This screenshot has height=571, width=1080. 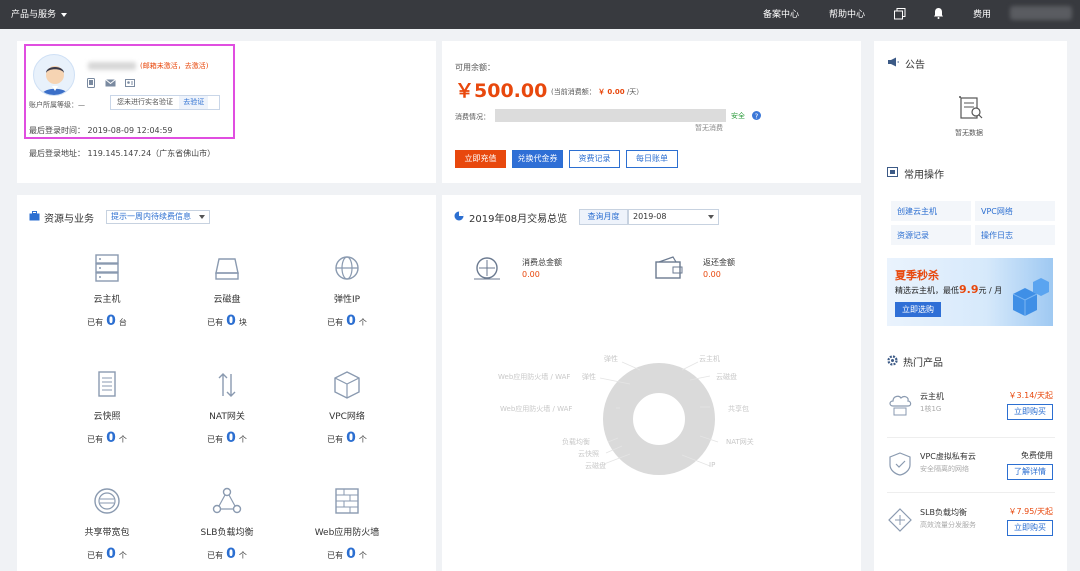 What do you see at coordinates (101, 130) in the screenshot?
I see `last-login-time: 最后登录时间： 2019-08-09 12:04:59` at bounding box center [101, 130].